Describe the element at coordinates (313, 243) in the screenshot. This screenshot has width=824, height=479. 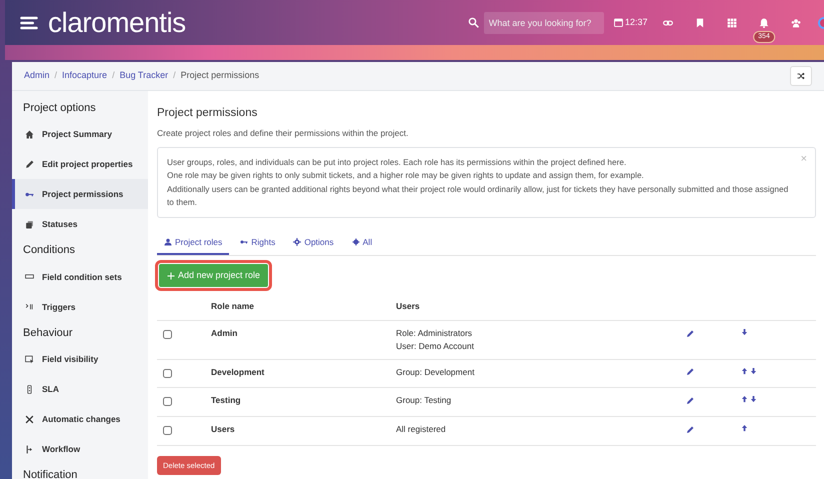
I see `tab: Options` at that location.